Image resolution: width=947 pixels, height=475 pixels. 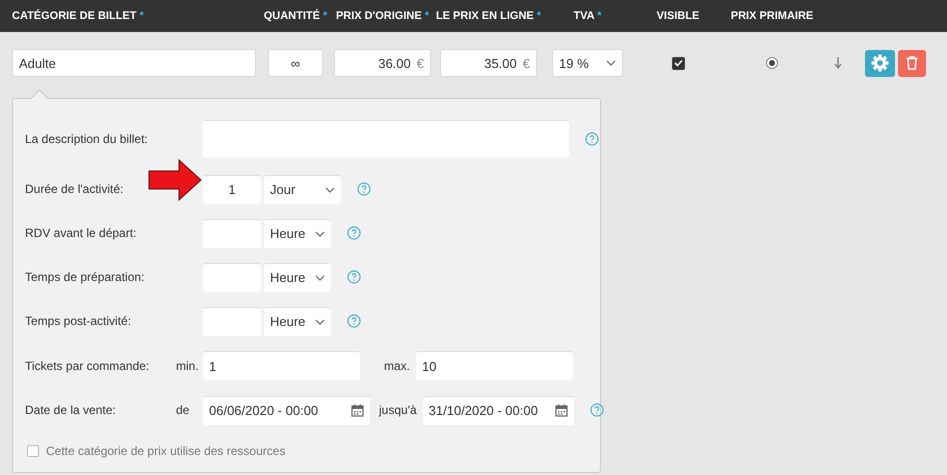 What do you see at coordinates (678, 63) in the screenshot?
I see `visible-checkbox` at bounding box center [678, 63].